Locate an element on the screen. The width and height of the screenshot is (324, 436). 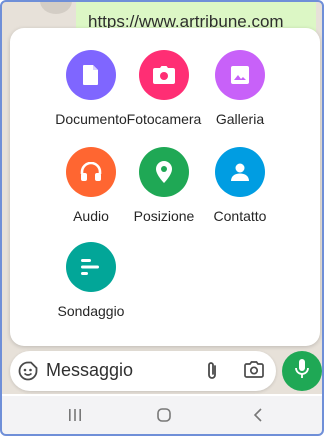
sticker-icon is located at coordinates (28, 371).